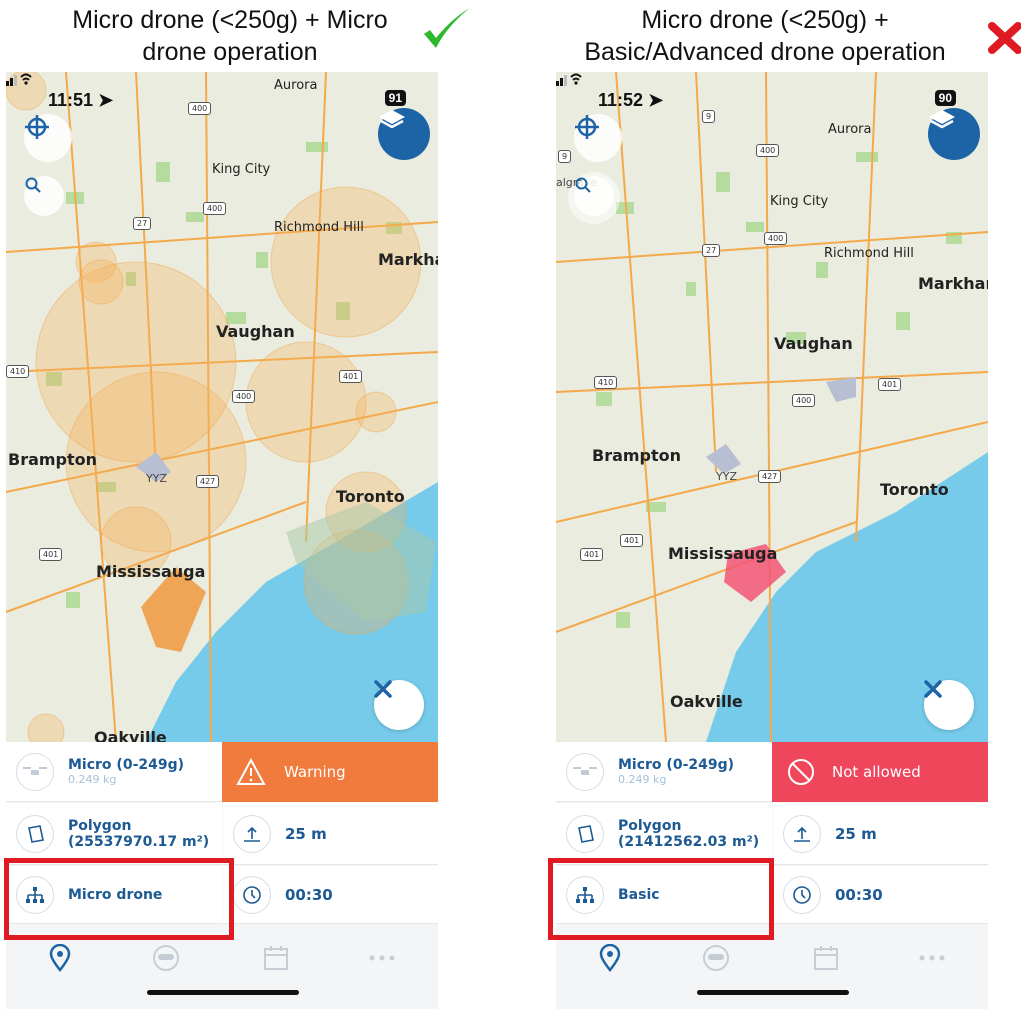 This screenshot has height=1009, width=1021. Describe the element at coordinates (35, 771) in the screenshot. I see `drone-icon` at that location.